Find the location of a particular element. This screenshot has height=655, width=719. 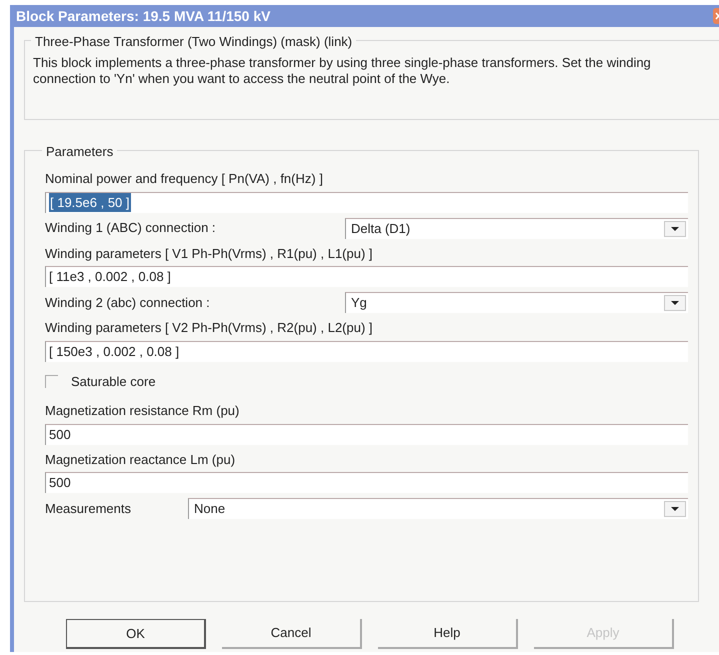

field-value: [ 11e3 , 0.002 , 0.08 ] is located at coordinates (110, 277).